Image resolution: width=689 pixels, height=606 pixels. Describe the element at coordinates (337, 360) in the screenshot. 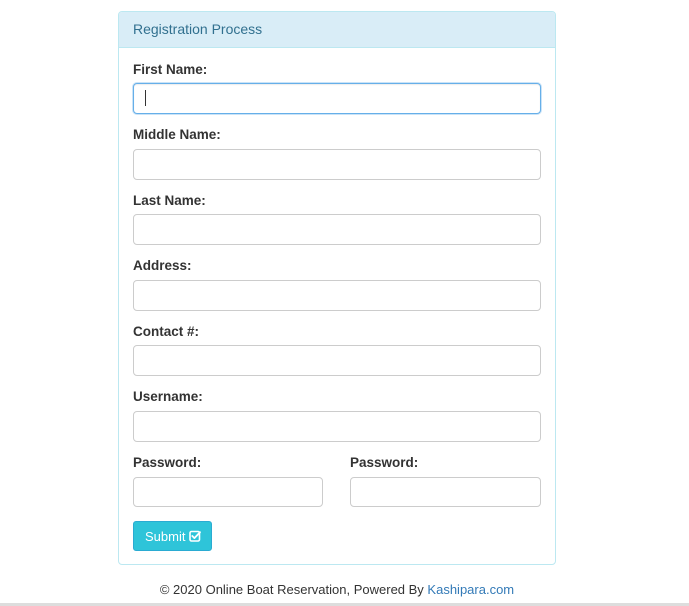

I see `contact-input` at that location.